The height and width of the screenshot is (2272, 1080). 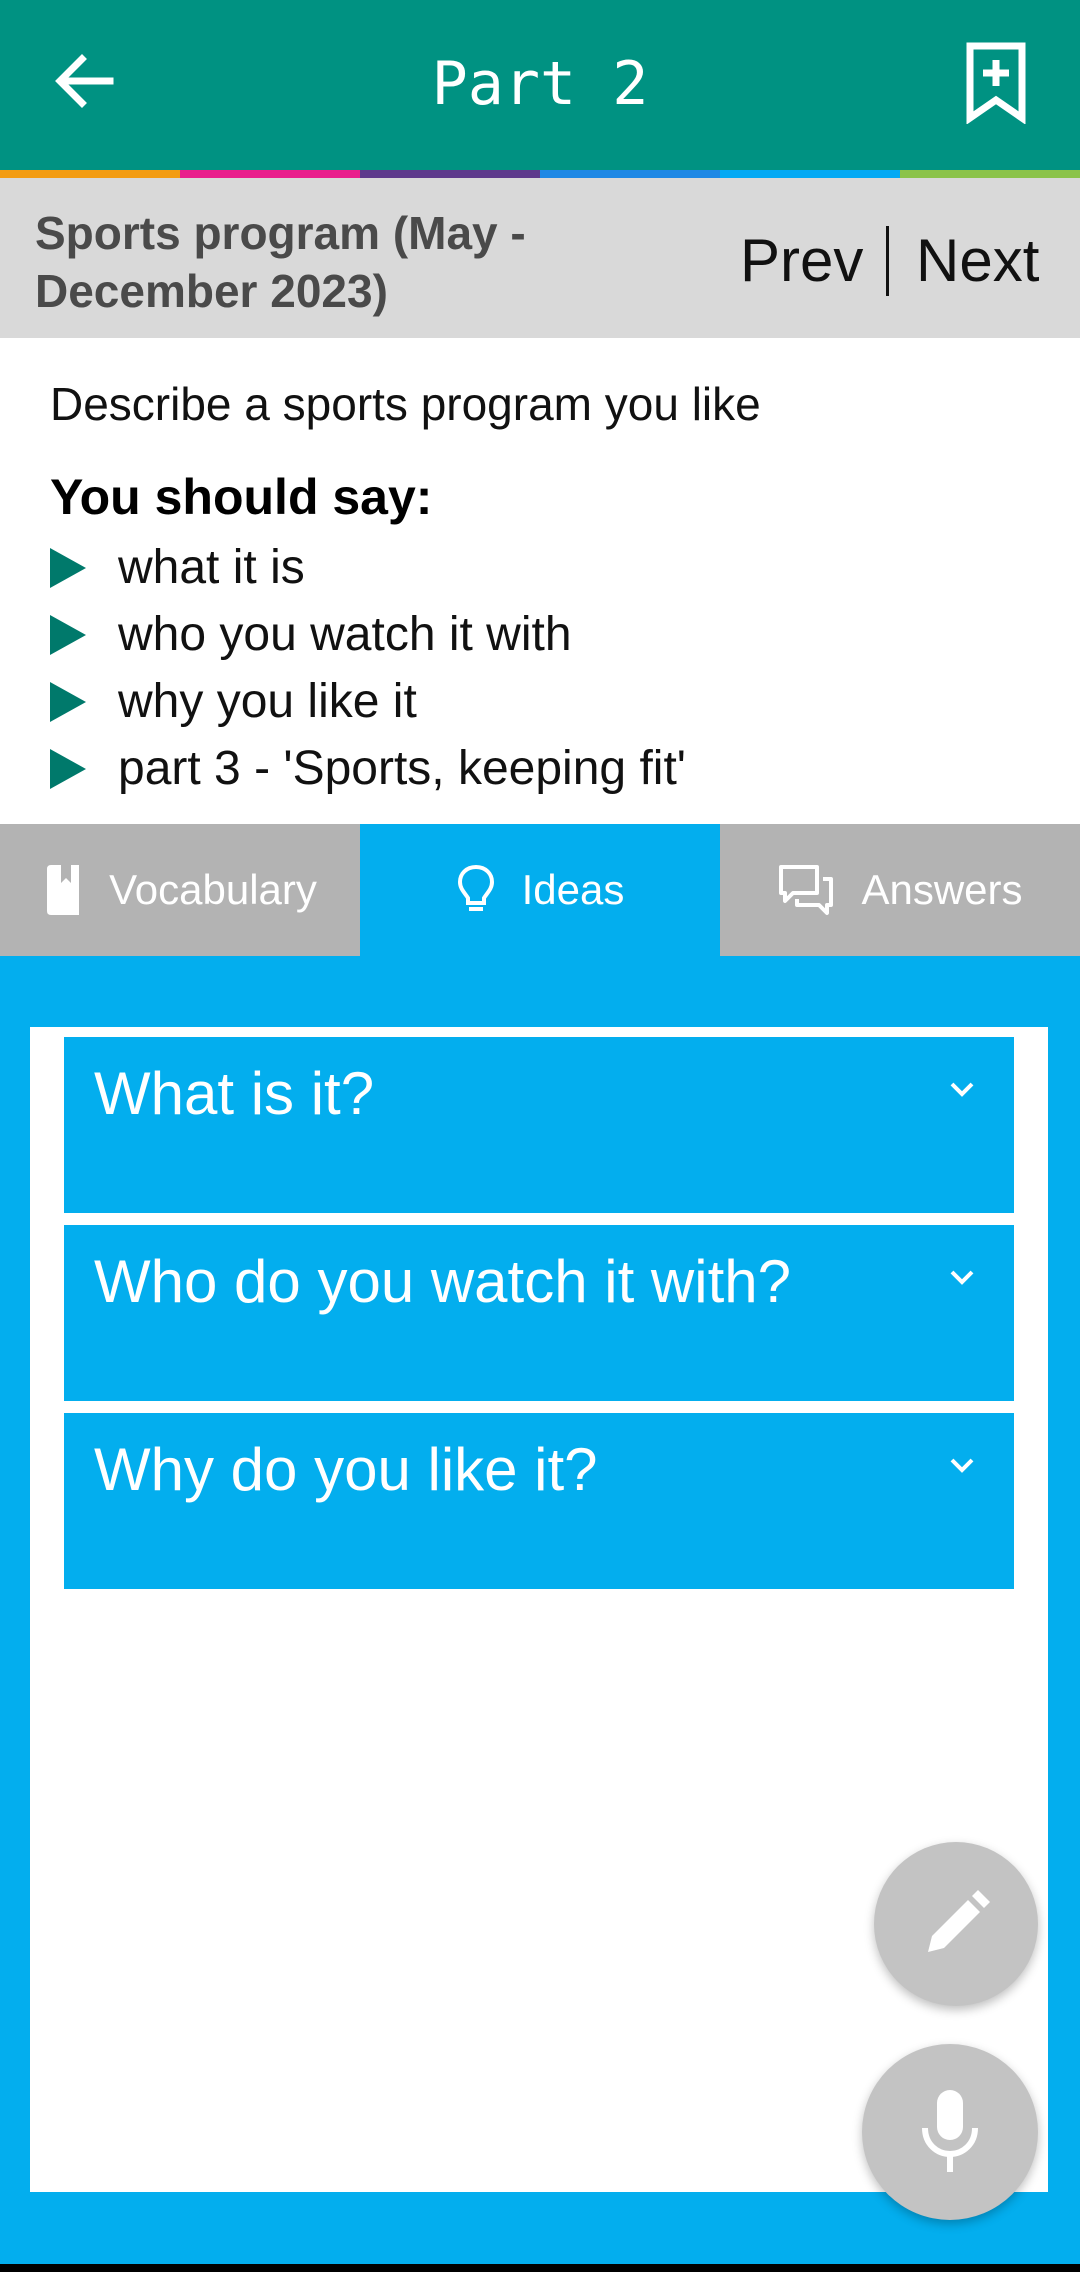 I want to click on tab-label: Answers, so click(x=942, y=889).